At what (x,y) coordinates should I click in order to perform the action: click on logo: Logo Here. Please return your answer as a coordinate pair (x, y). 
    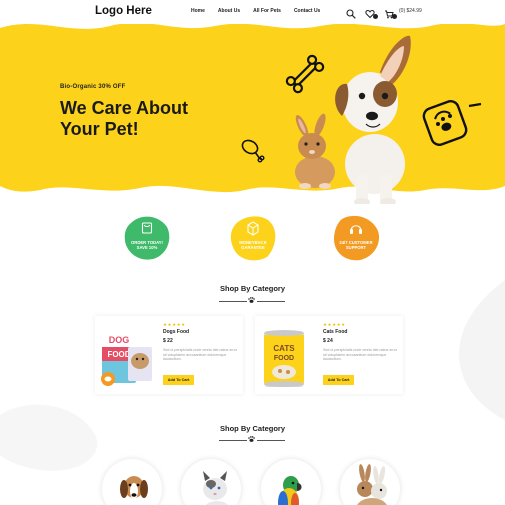
    Looking at the image, I should click on (123, 11).